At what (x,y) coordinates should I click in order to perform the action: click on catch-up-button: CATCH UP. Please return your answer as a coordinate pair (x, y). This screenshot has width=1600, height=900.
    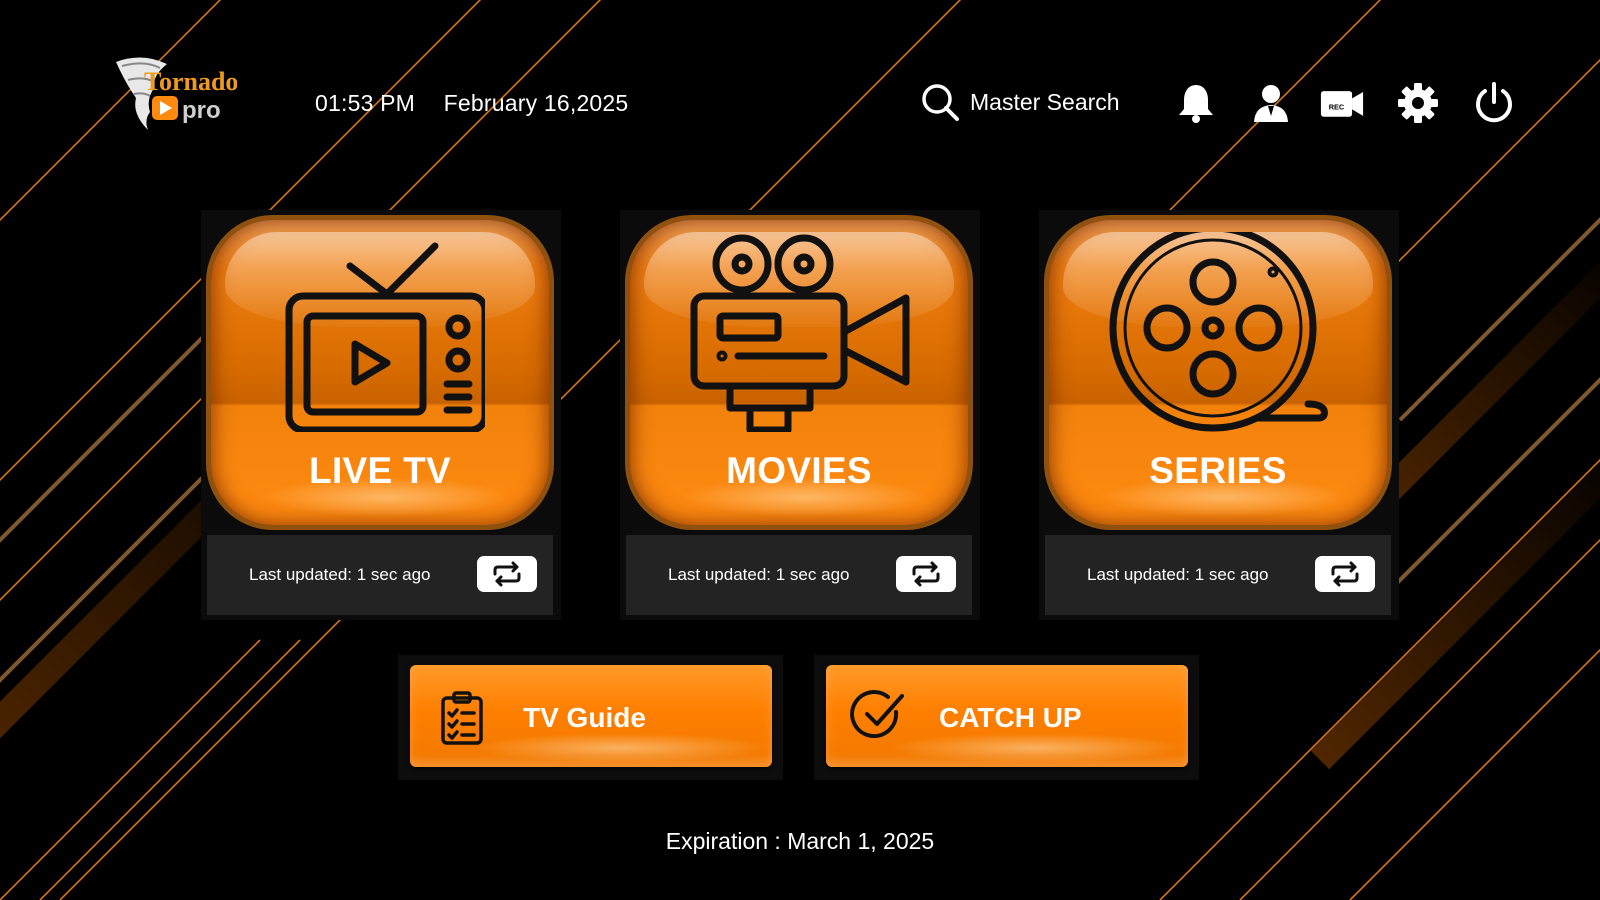
    Looking at the image, I should click on (1007, 716).